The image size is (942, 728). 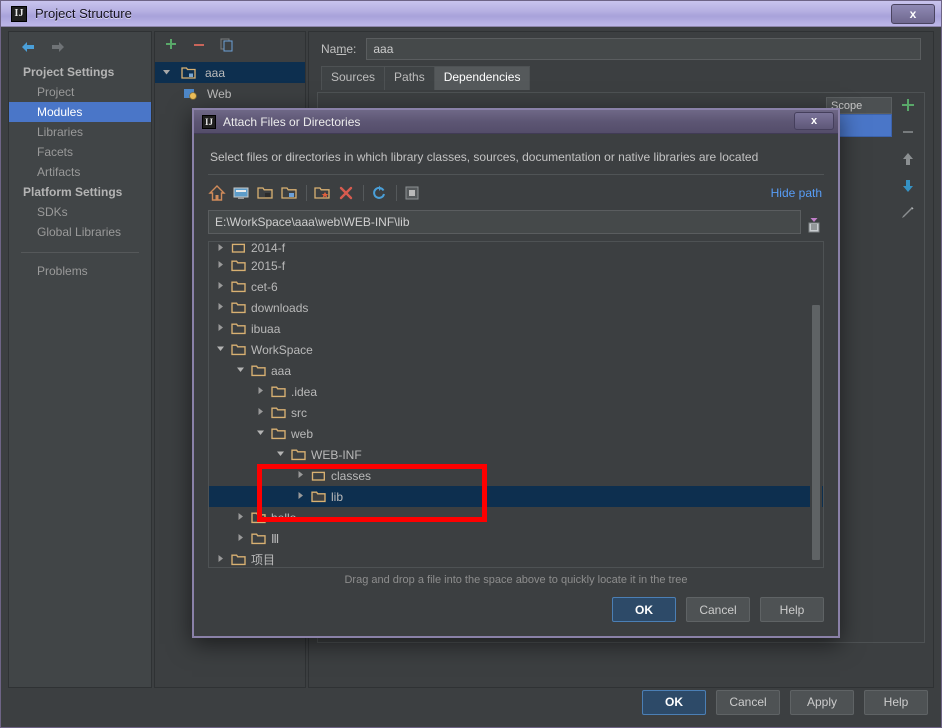 I want to click on tab-sources: Sources, so click(x=353, y=78).